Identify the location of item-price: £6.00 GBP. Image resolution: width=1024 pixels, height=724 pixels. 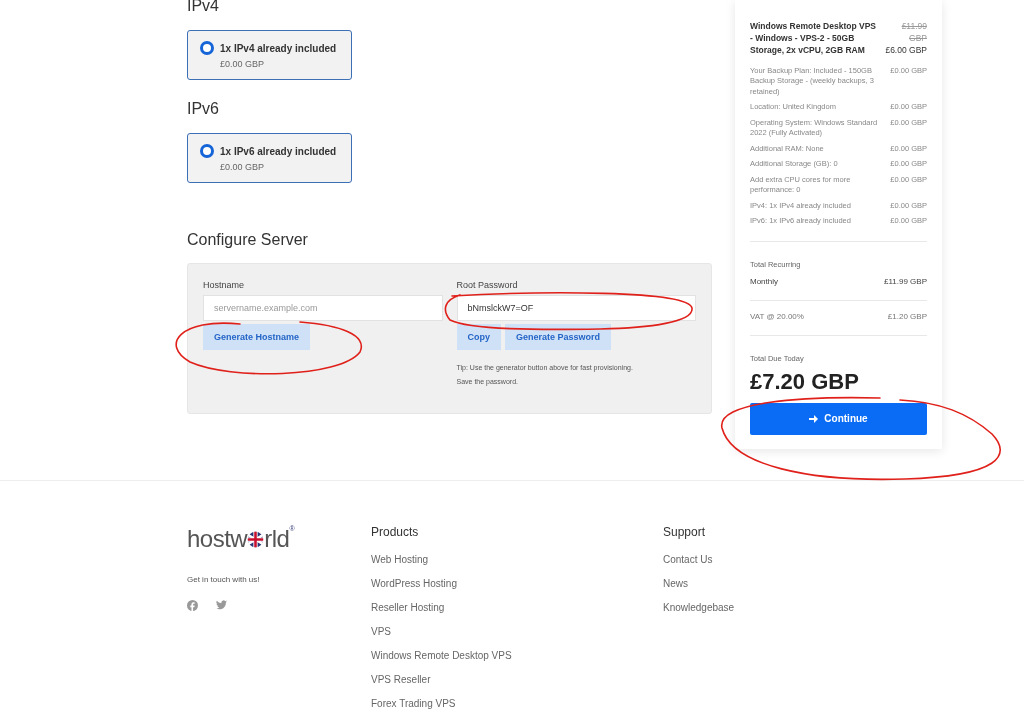
(906, 50).